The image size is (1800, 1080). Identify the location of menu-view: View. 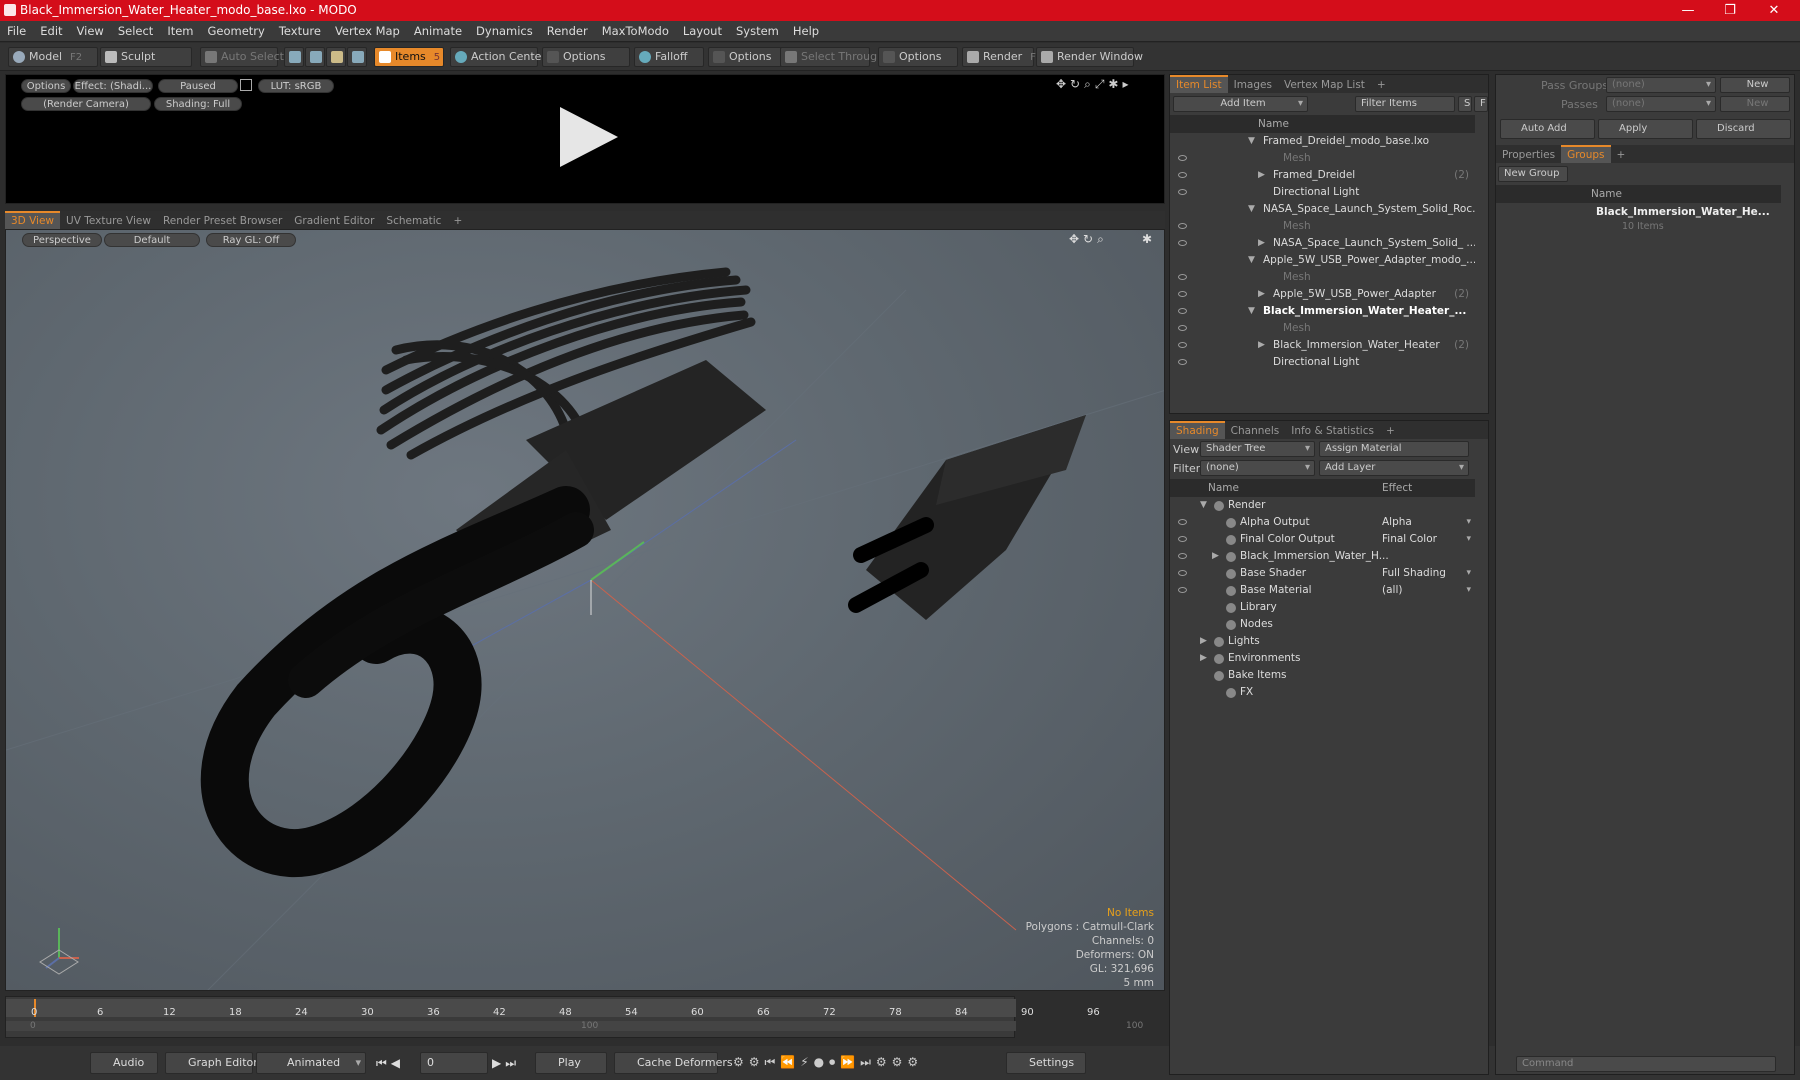
(90, 31).